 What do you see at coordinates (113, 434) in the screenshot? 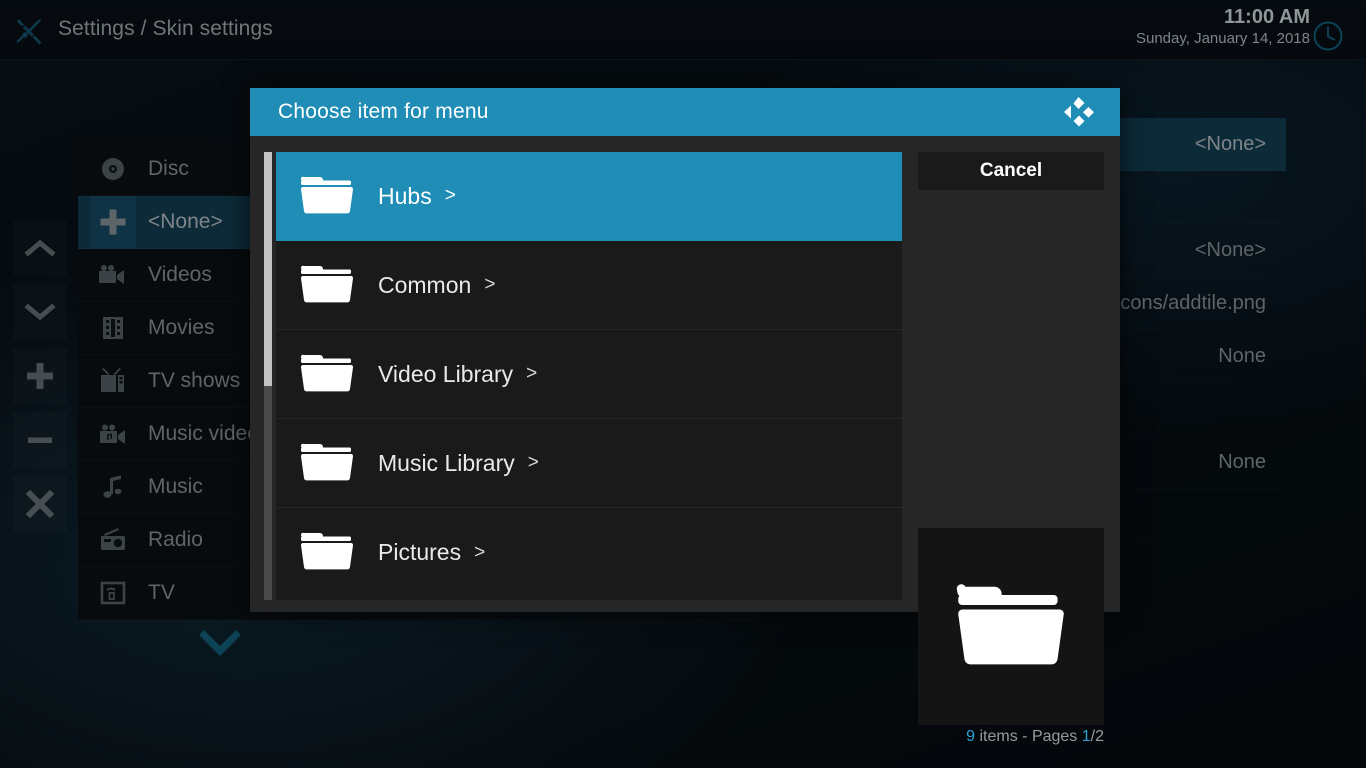
I see `music-video-icon` at bounding box center [113, 434].